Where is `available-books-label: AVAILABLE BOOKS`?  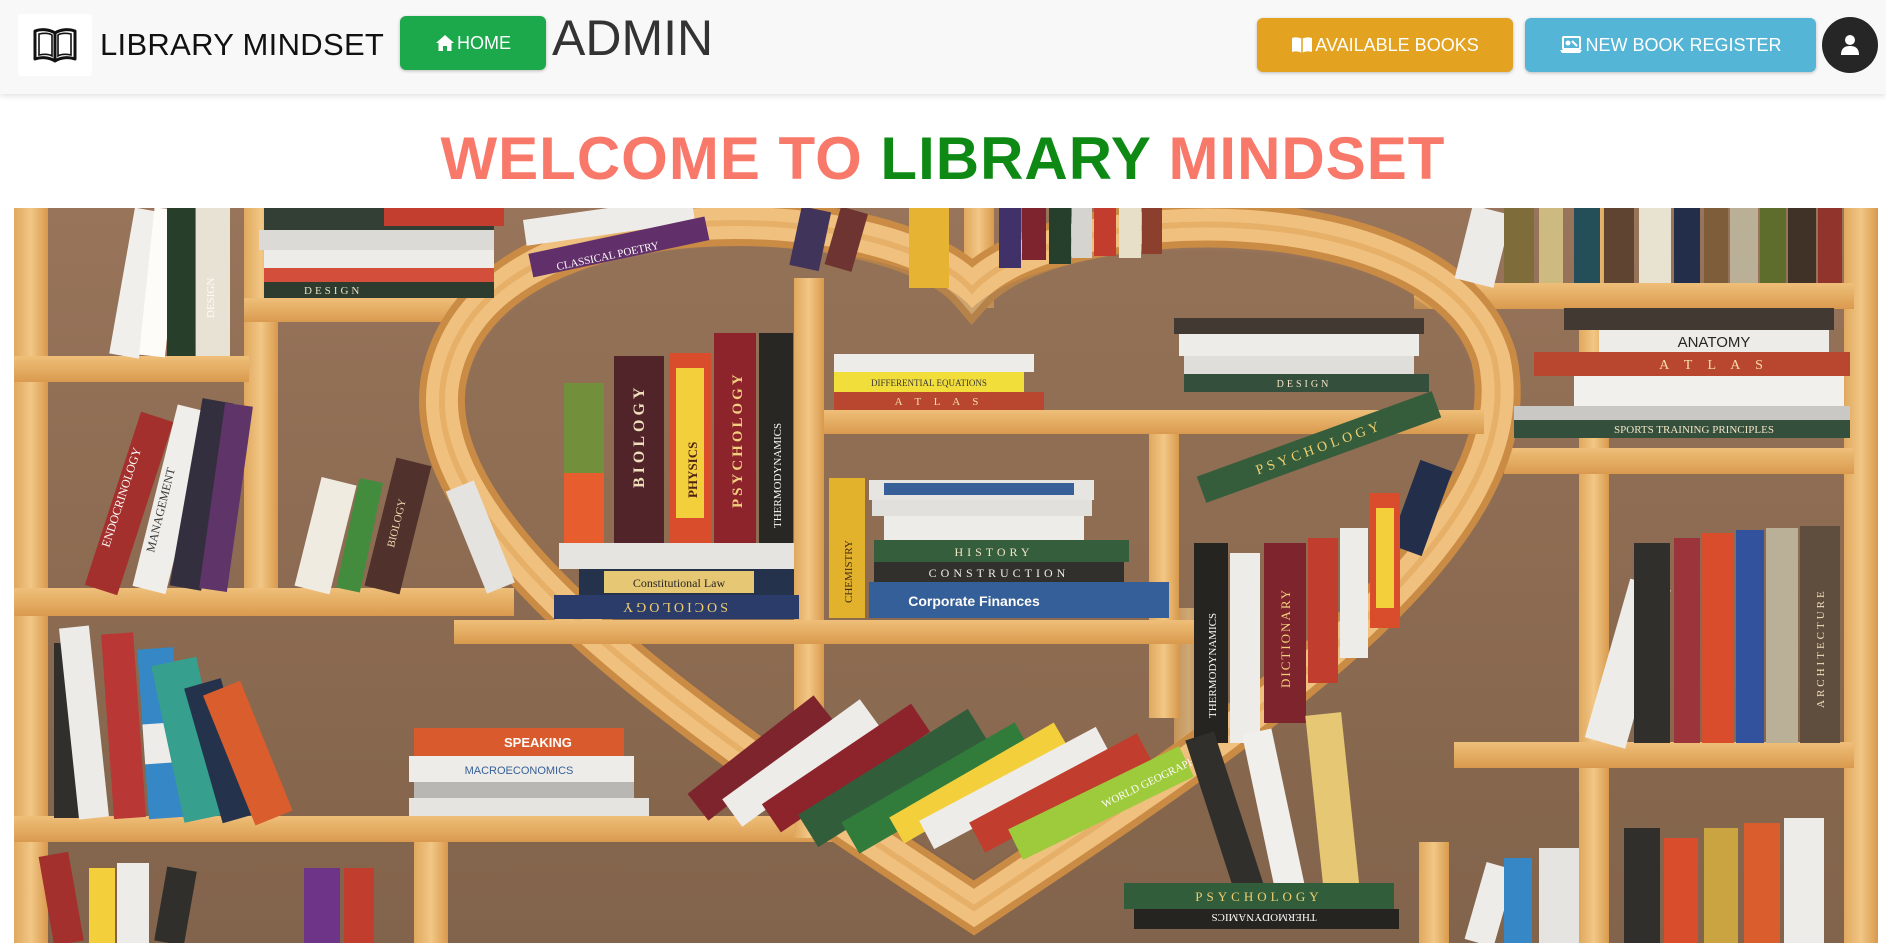 available-books-label: AVAILABLE BOOKS is located at coordinates (1397, 44).